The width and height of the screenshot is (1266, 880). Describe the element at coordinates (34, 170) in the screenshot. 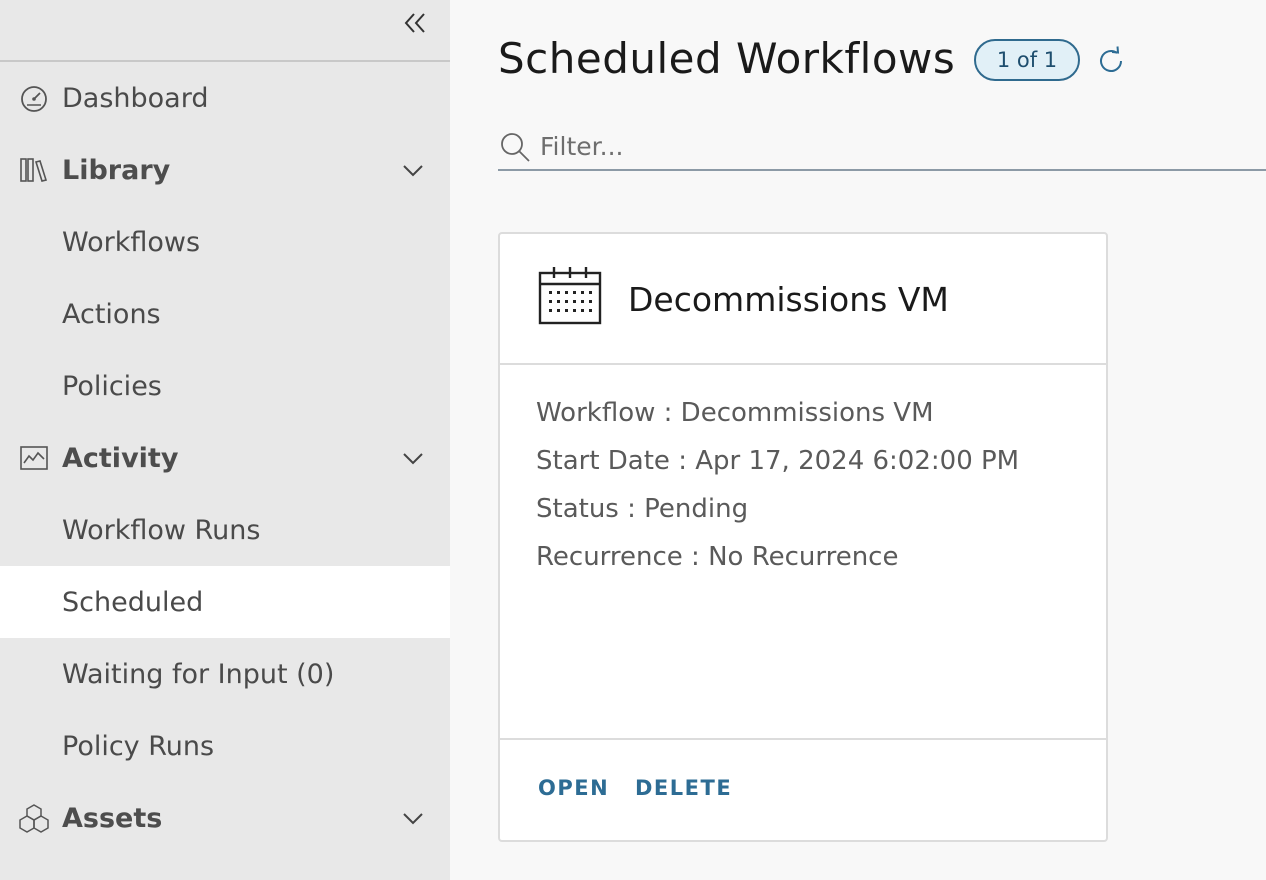

I see `library-books-icon` at that location.